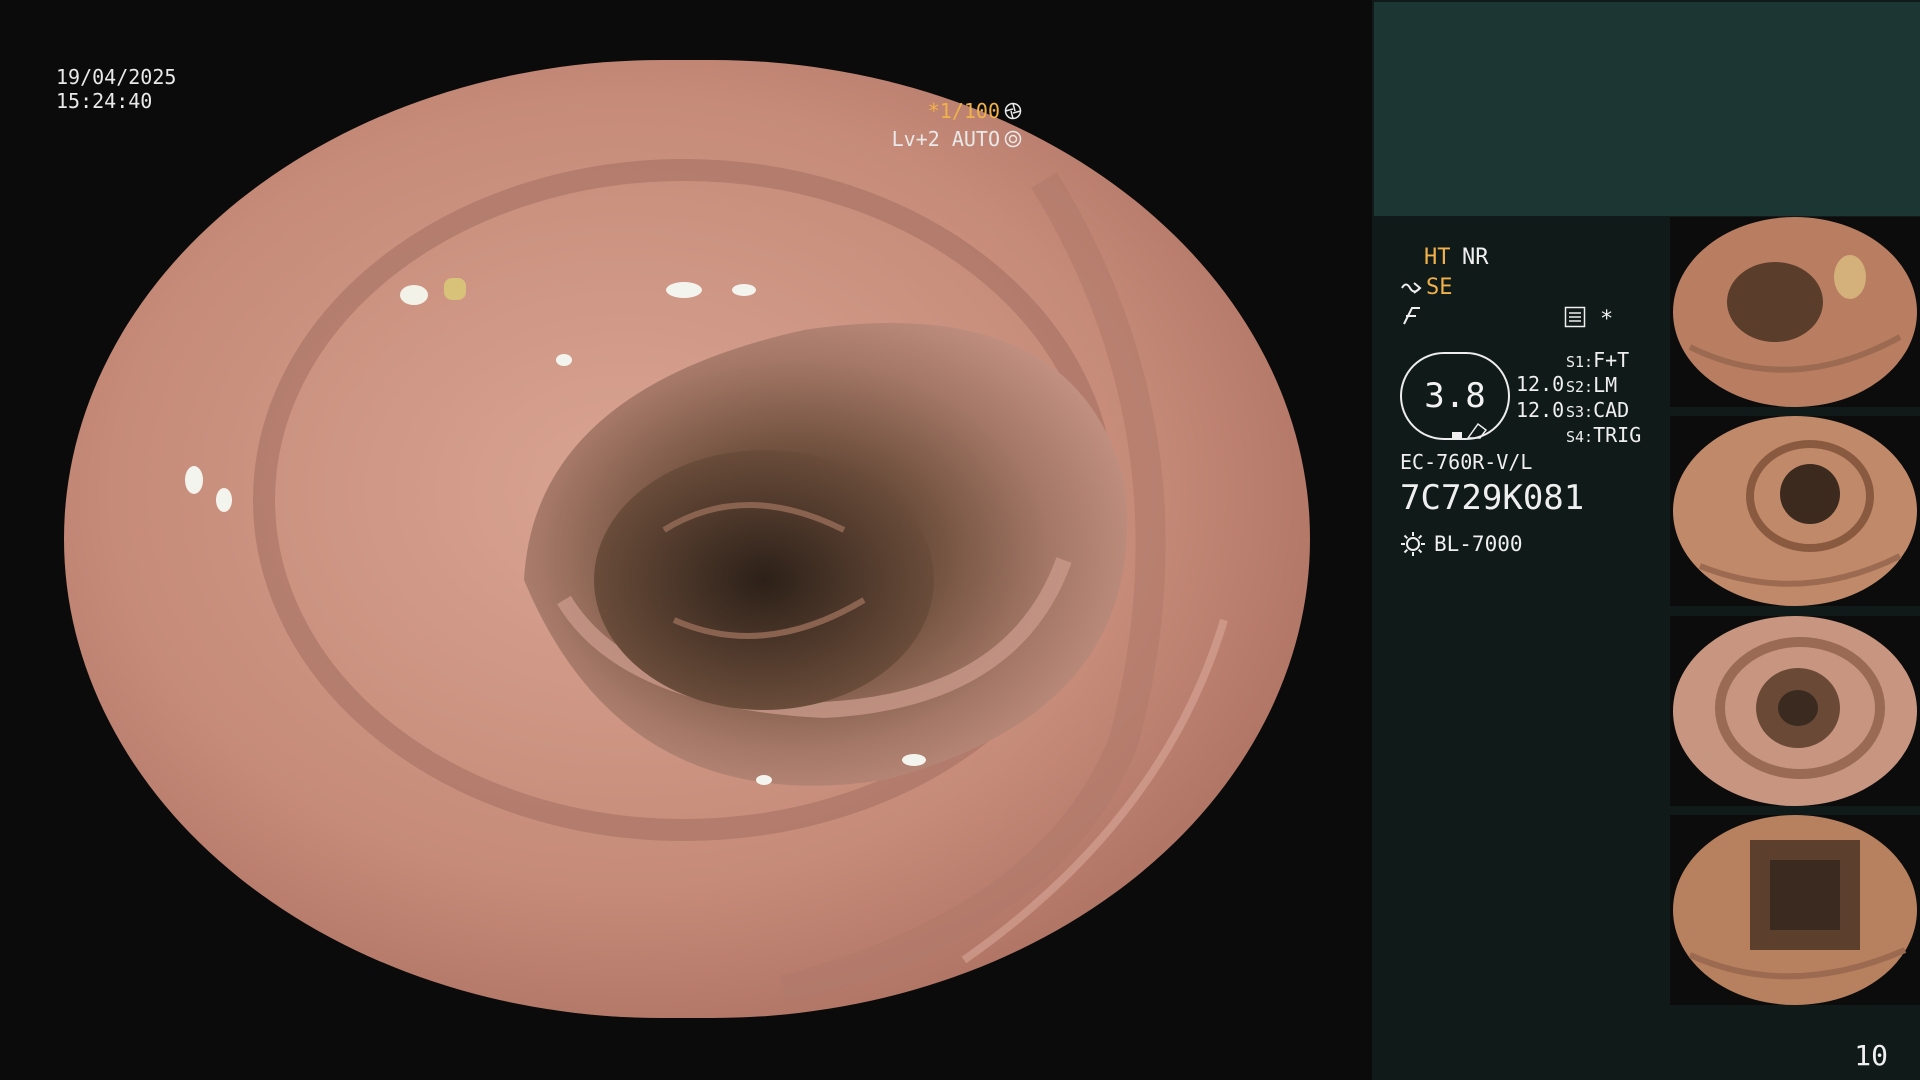 This screenshot has height=1080, width=1920. Describe the element at coordinates (1413, 544) in the screenshot. I see `light-source-icon` at that location.